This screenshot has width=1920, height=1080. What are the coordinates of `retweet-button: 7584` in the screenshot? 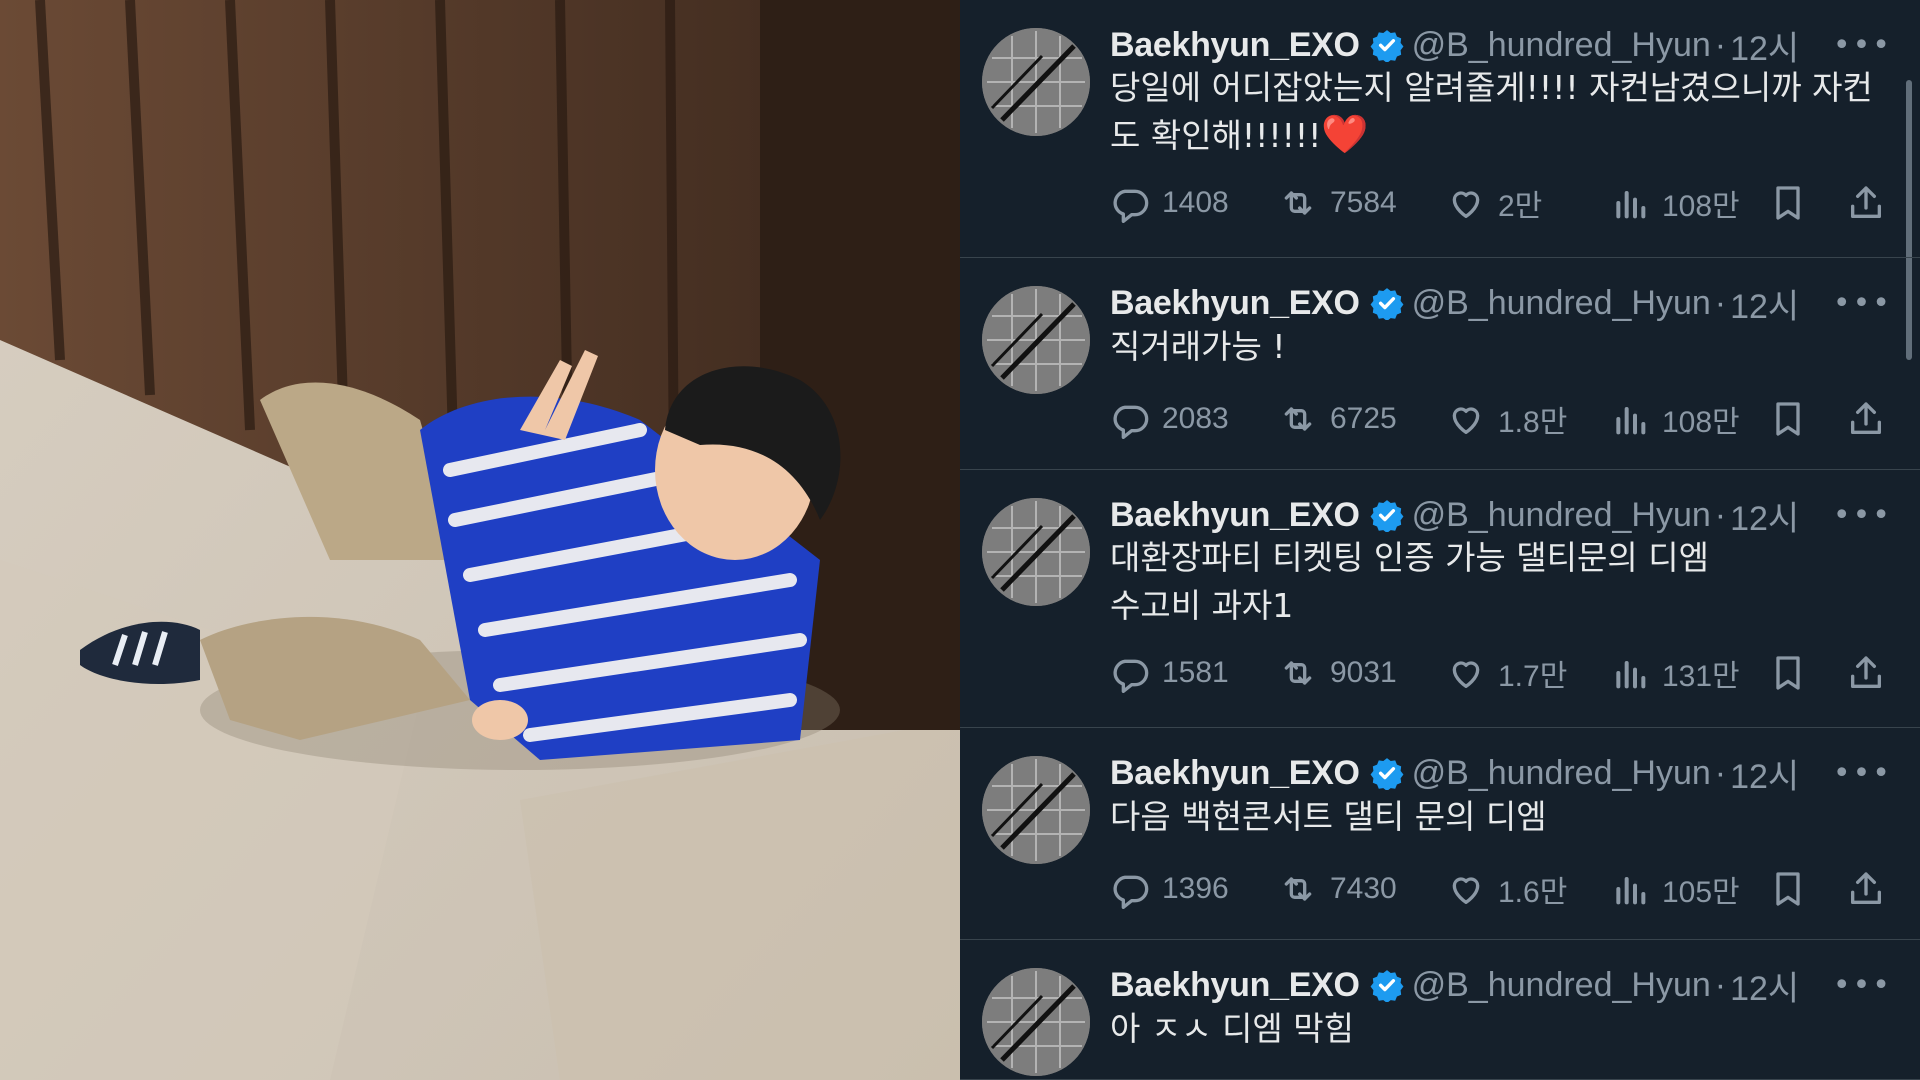 It's located at (1337, 203).